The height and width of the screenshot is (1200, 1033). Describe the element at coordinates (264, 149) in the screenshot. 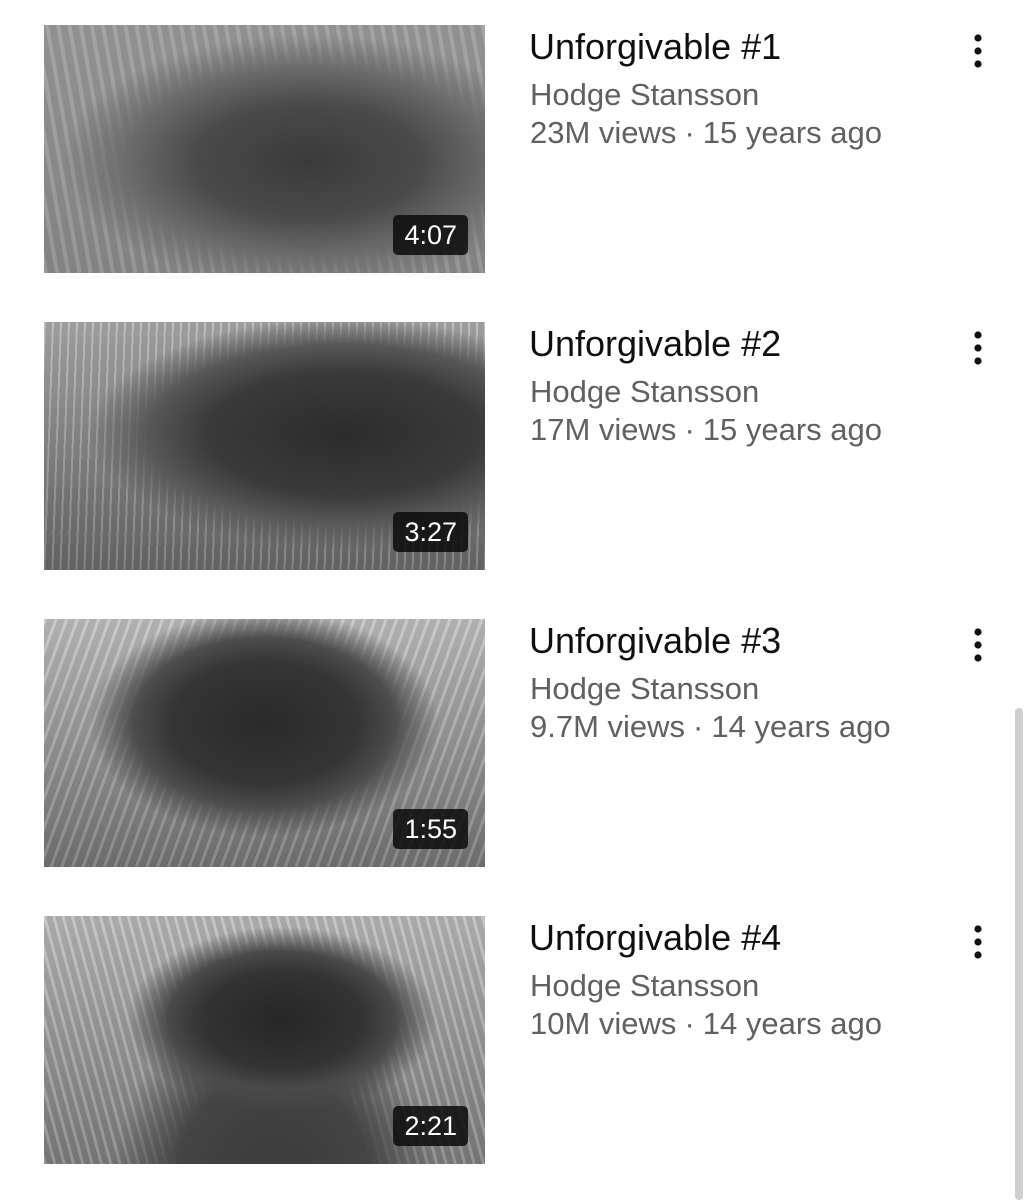

I see `video-thumbnail: 4:07` at that location.